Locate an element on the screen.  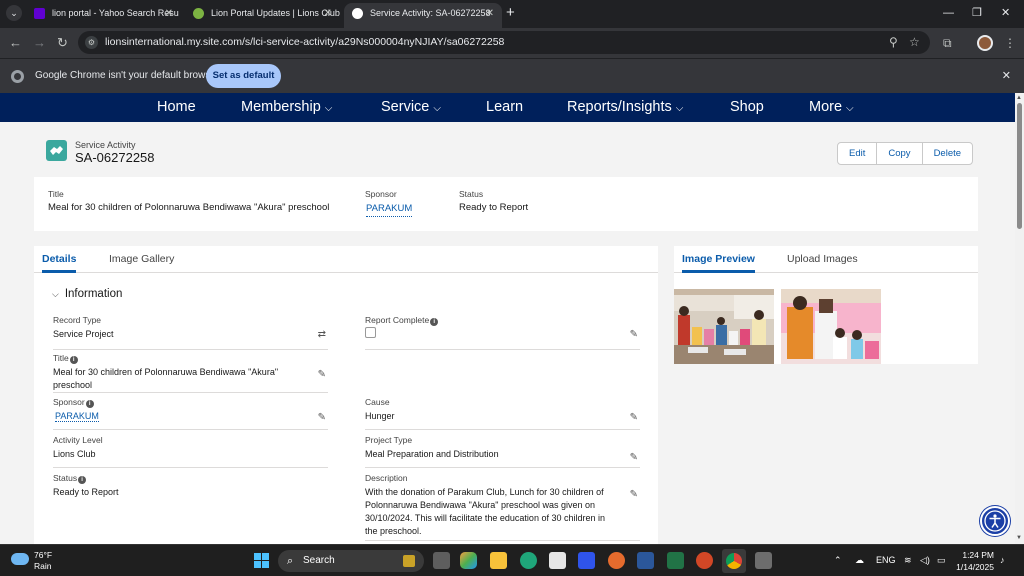
nav-service: Service ⌵ is located at coordinates (411, 108).